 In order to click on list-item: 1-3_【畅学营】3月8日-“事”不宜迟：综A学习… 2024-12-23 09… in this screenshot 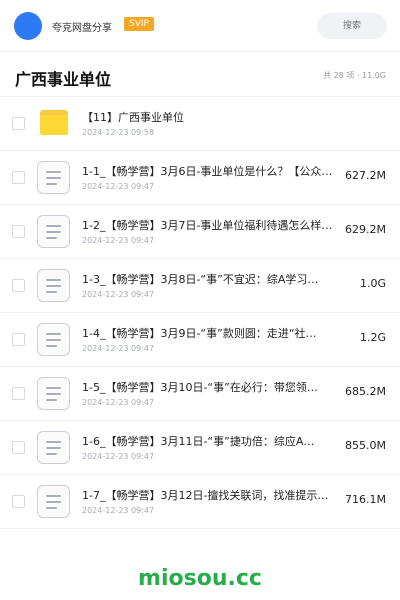, I will do `click(200, 286)`.